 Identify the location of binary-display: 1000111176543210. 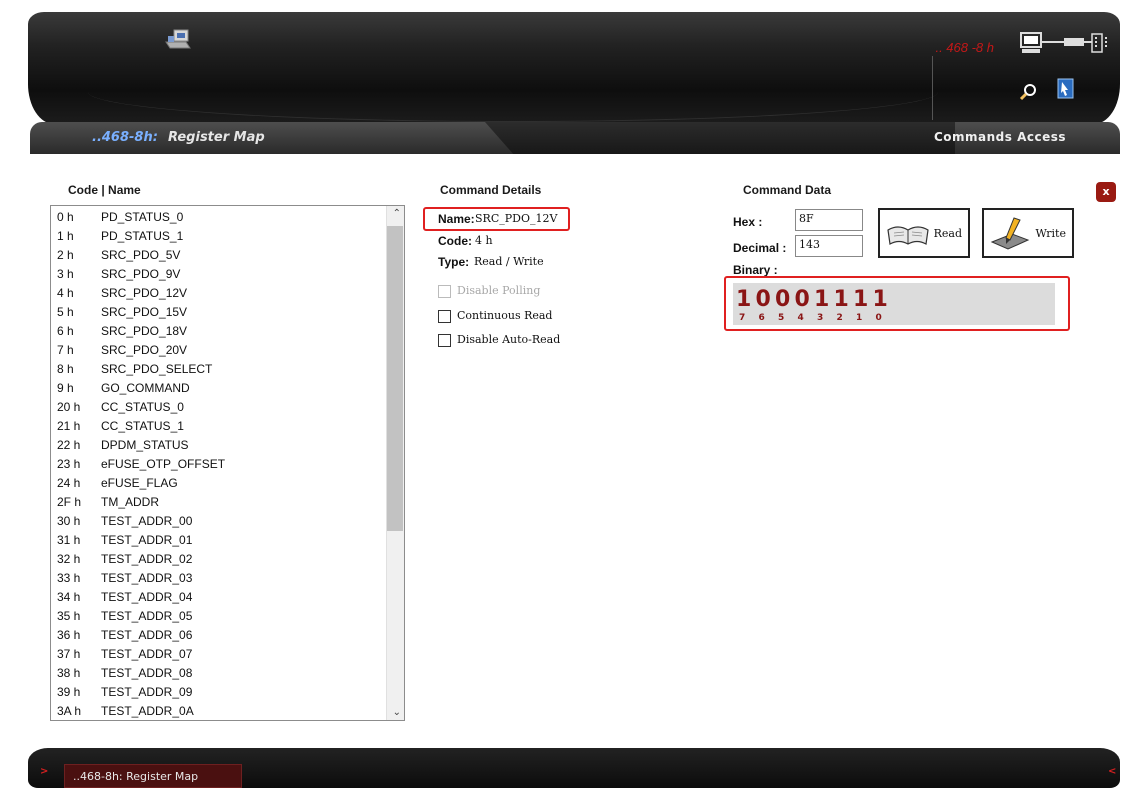
(894, 304).